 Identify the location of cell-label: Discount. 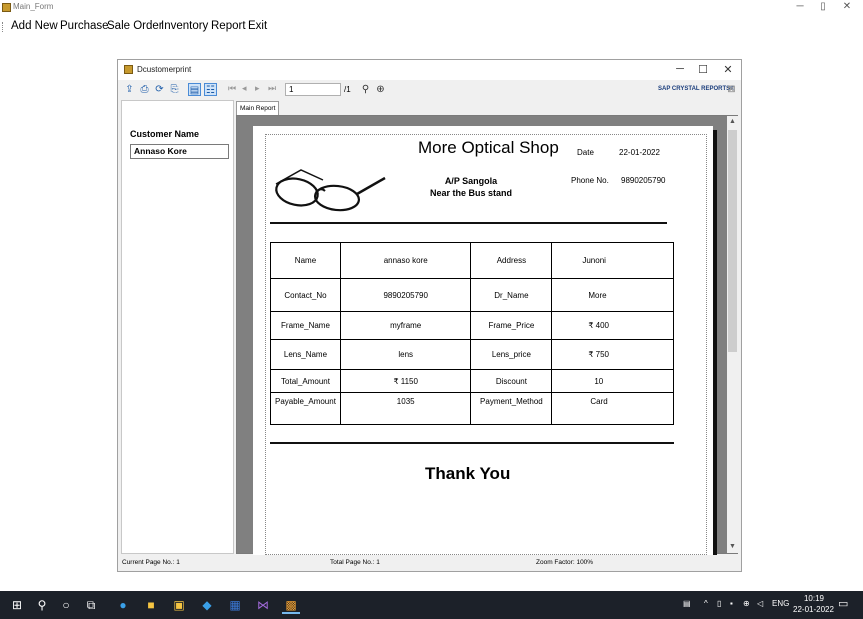
(511, 381).